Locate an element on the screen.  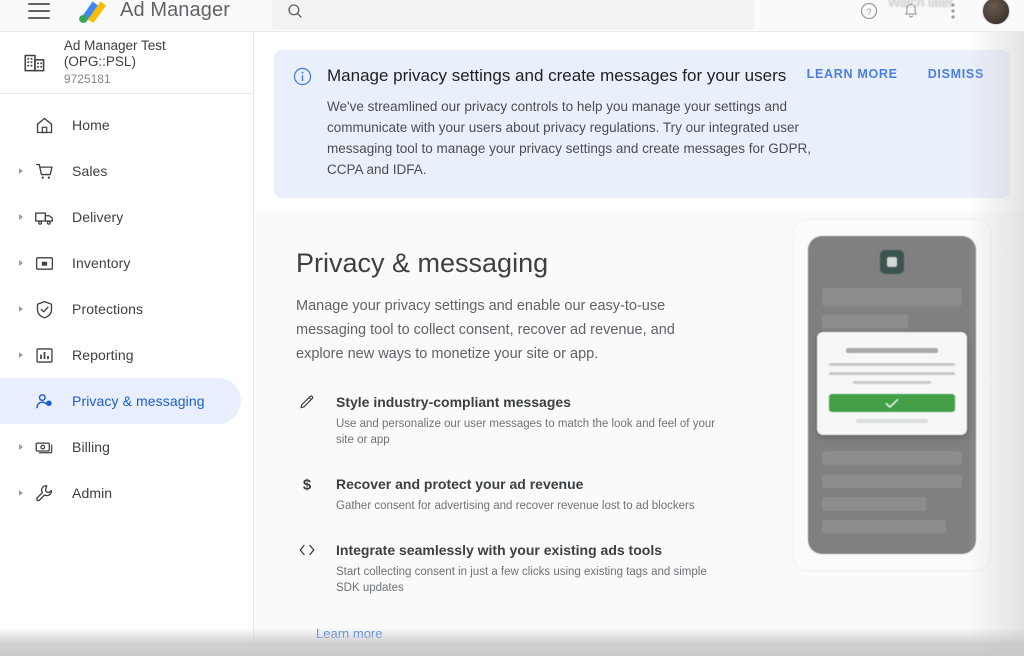
consent-message-phone-mockup is located at coordinates (892, 395).